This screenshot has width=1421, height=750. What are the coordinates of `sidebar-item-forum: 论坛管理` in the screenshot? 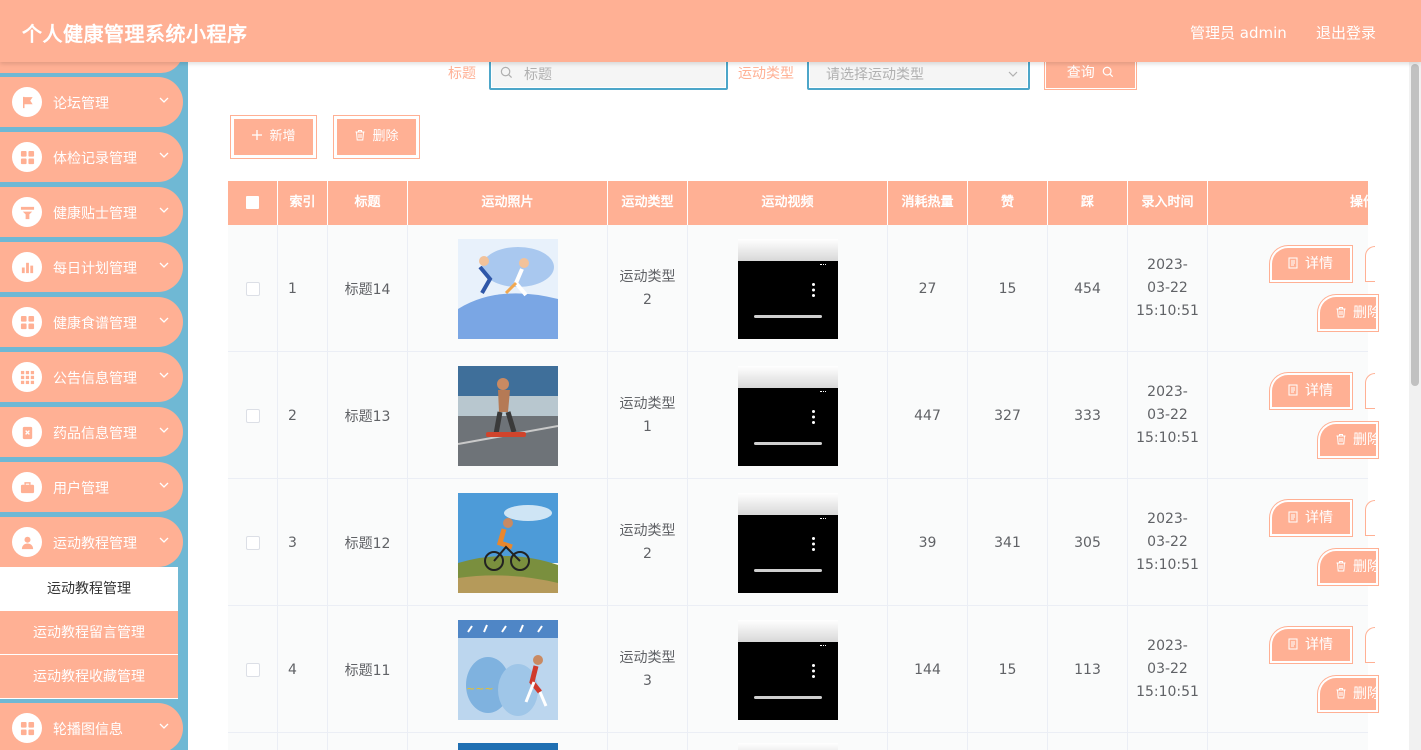 It's located at (91, 102).